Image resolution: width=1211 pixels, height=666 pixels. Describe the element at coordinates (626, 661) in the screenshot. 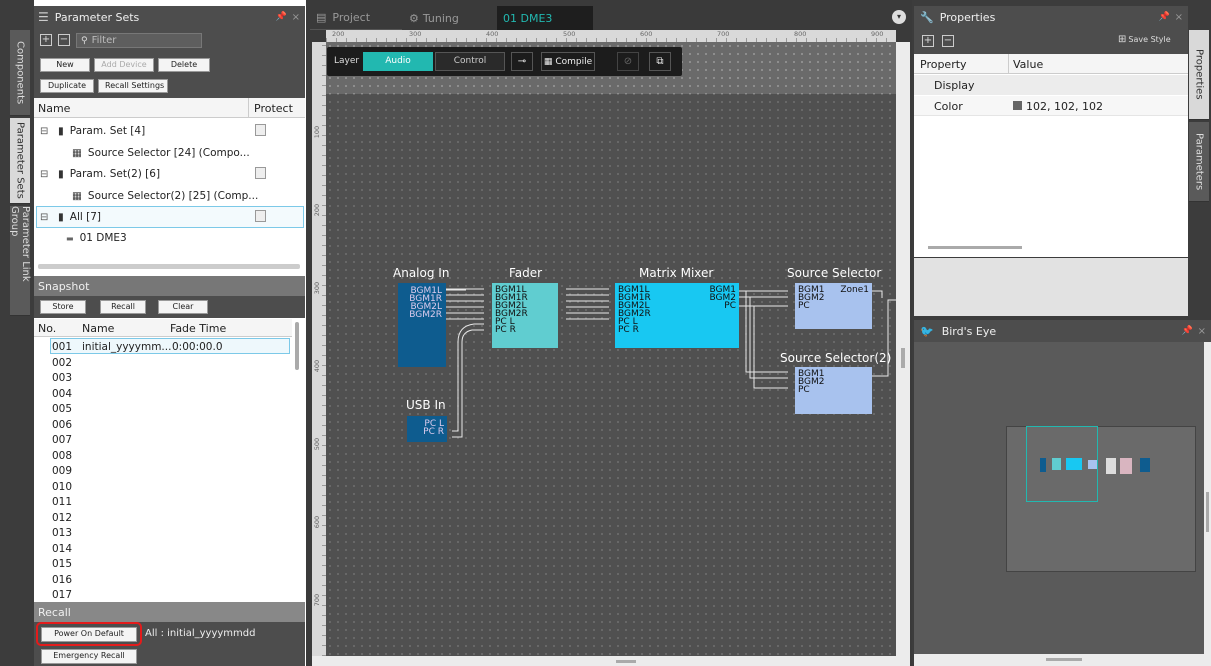

I see `canvas-hscroll-thumb` at that location.